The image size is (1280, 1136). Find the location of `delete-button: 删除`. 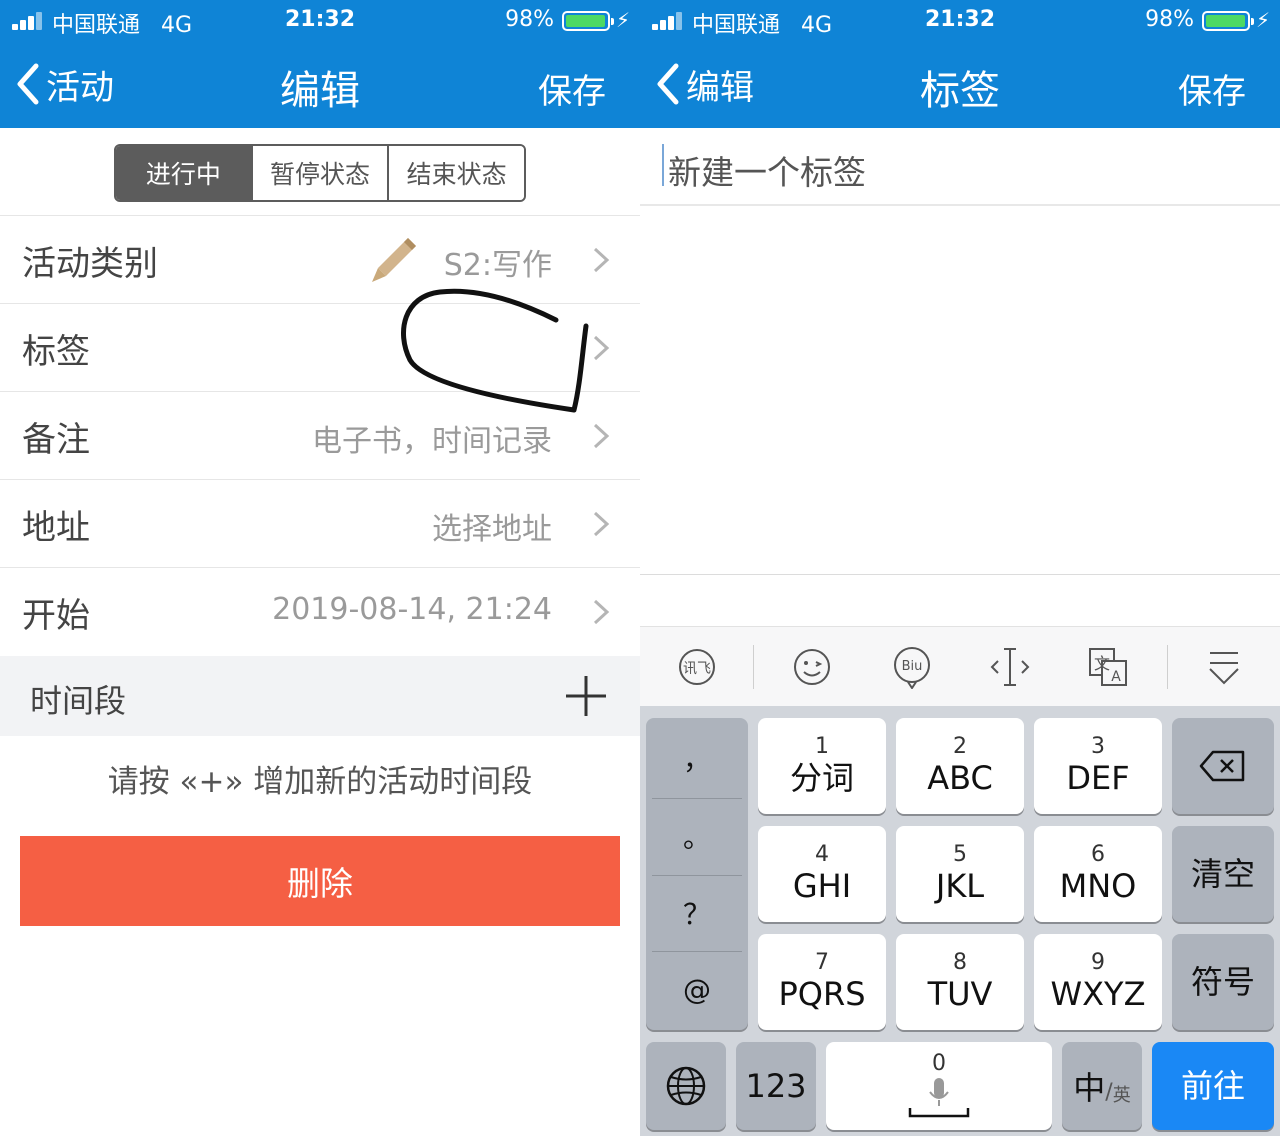

delete-button: 删除 is located at coordinates (320, 881).